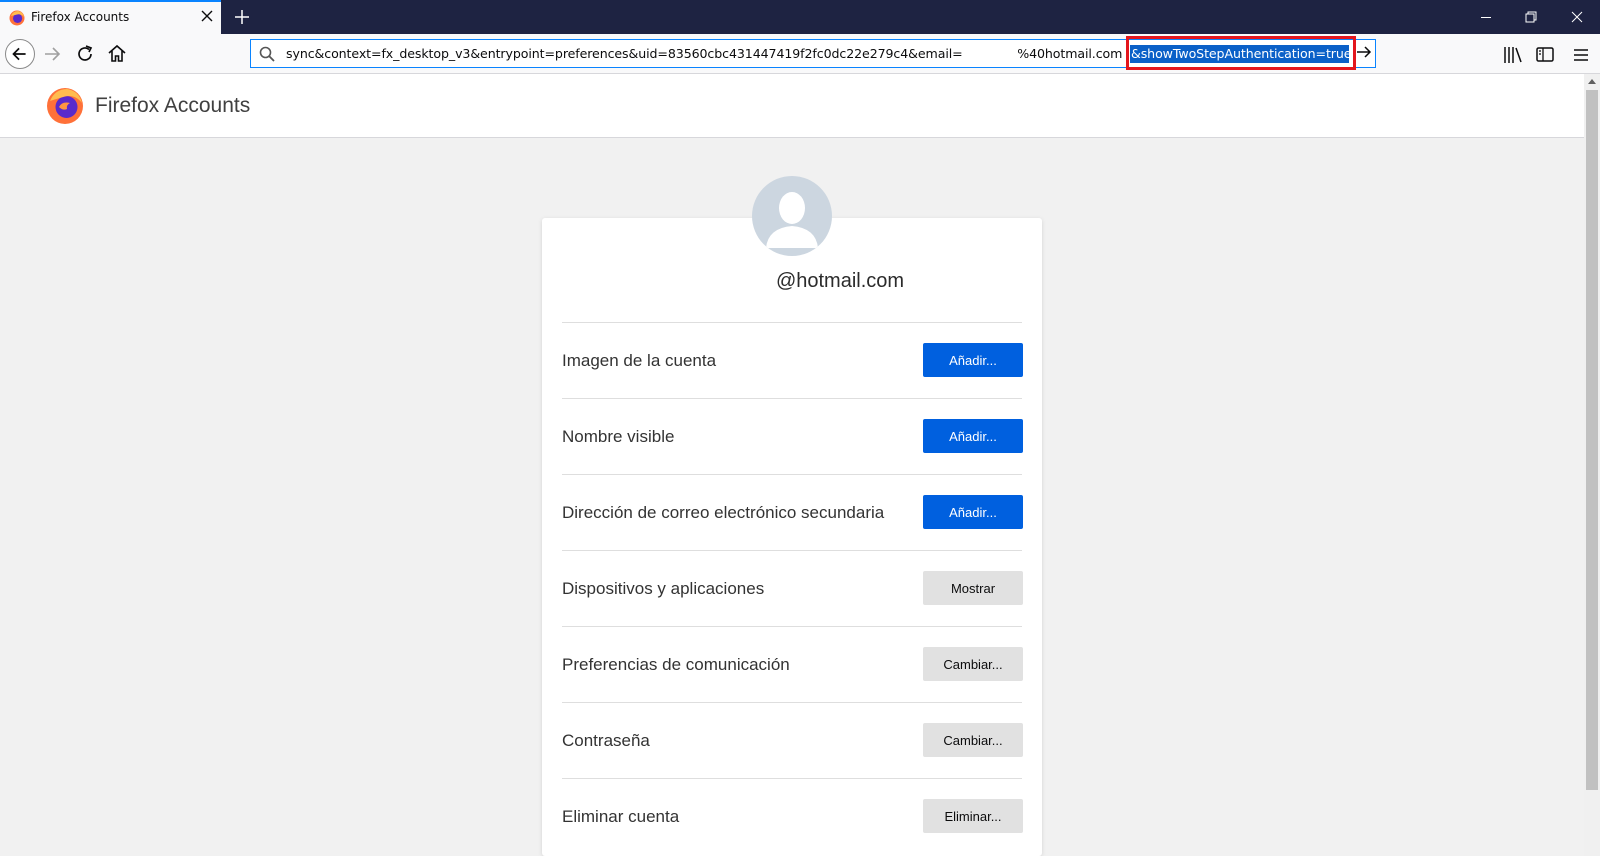  What do you see at coordinates (1486, 17) in the screenshot?
I see `minimize-icon` at bounding box center [1486, 17].